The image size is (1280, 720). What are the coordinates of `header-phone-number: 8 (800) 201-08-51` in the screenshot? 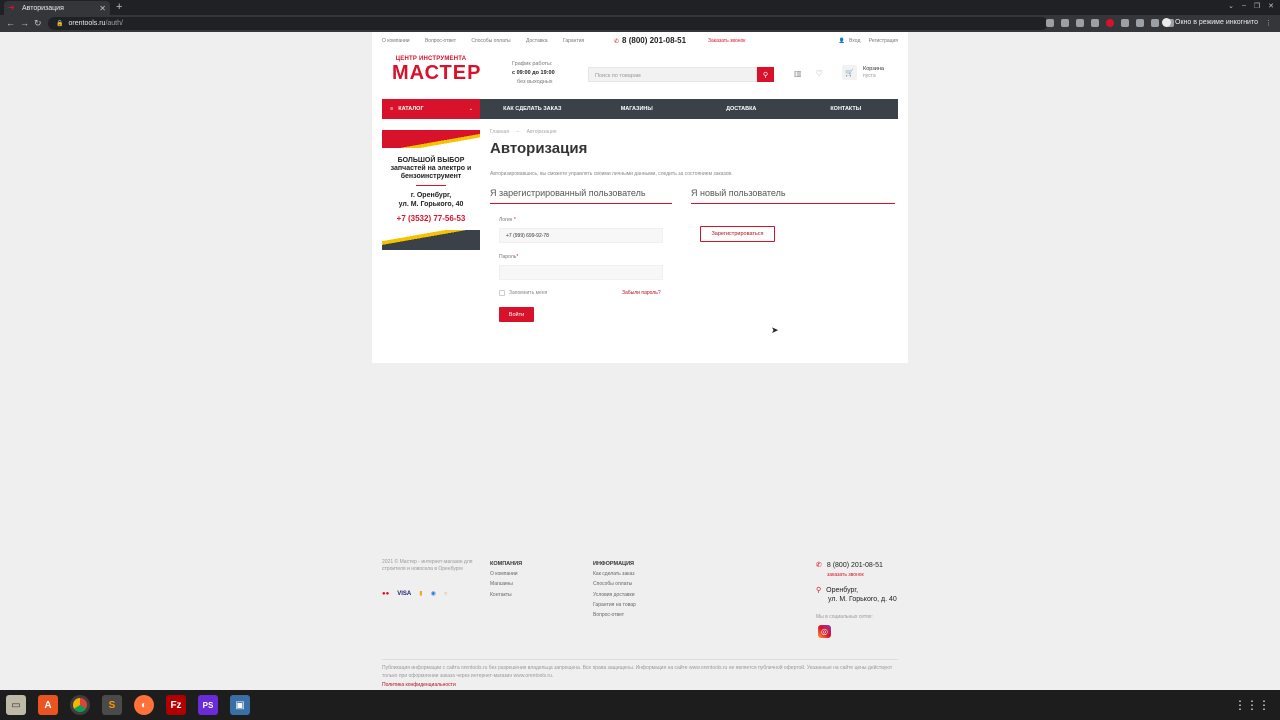 It's located at (654, 40).